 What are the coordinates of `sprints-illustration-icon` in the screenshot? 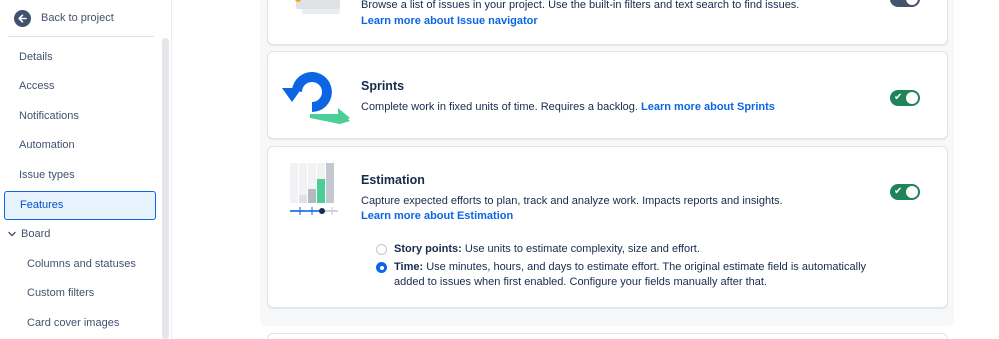 It's located at (316, 98).